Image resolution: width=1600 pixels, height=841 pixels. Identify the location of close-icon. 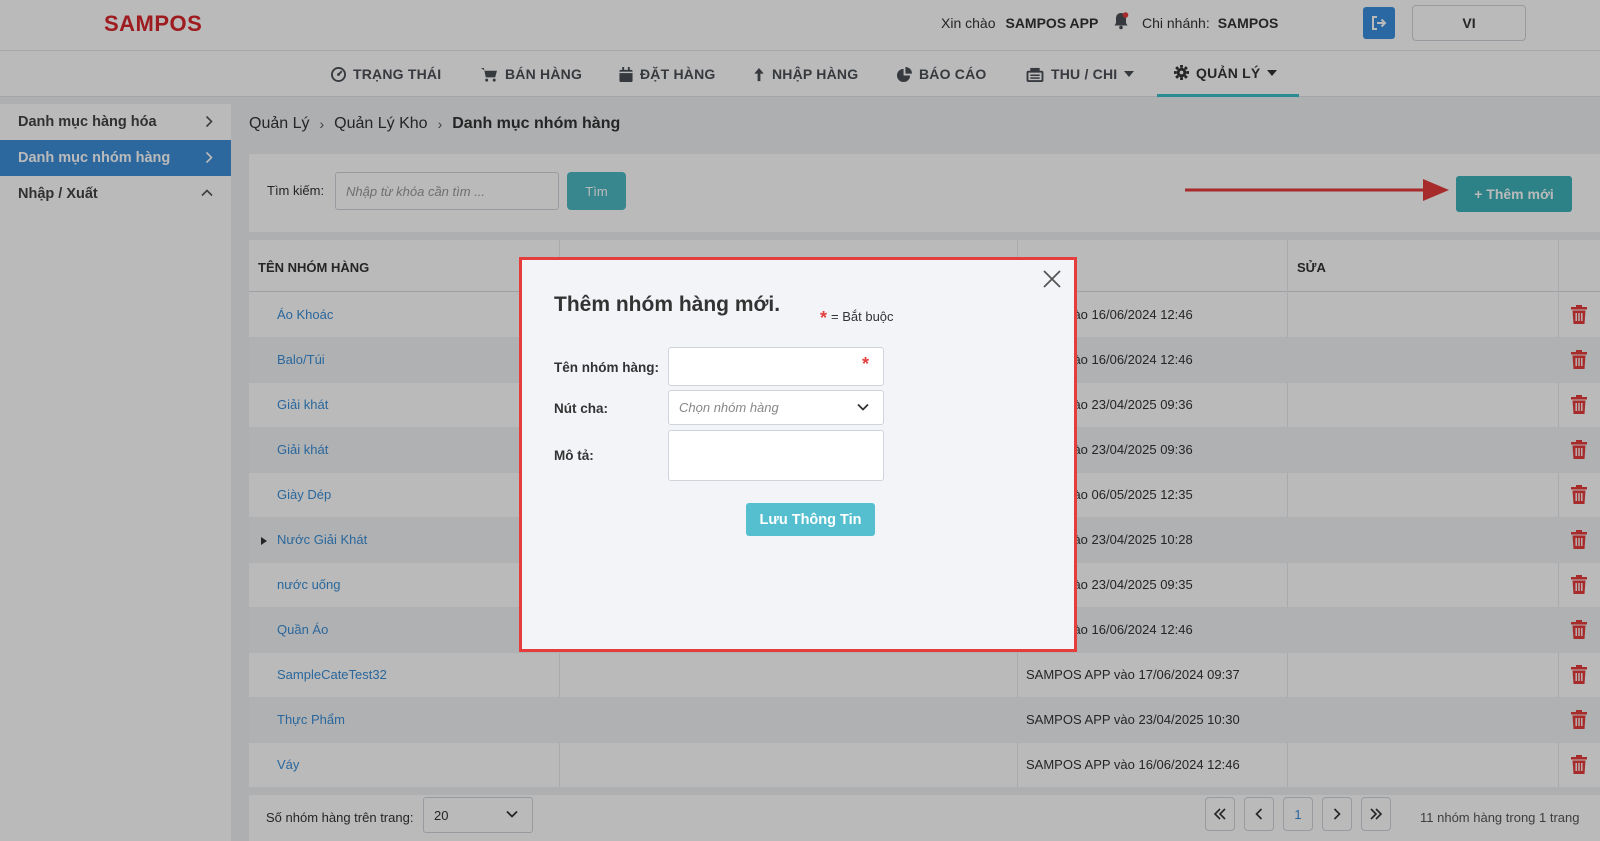
(1052, 279).